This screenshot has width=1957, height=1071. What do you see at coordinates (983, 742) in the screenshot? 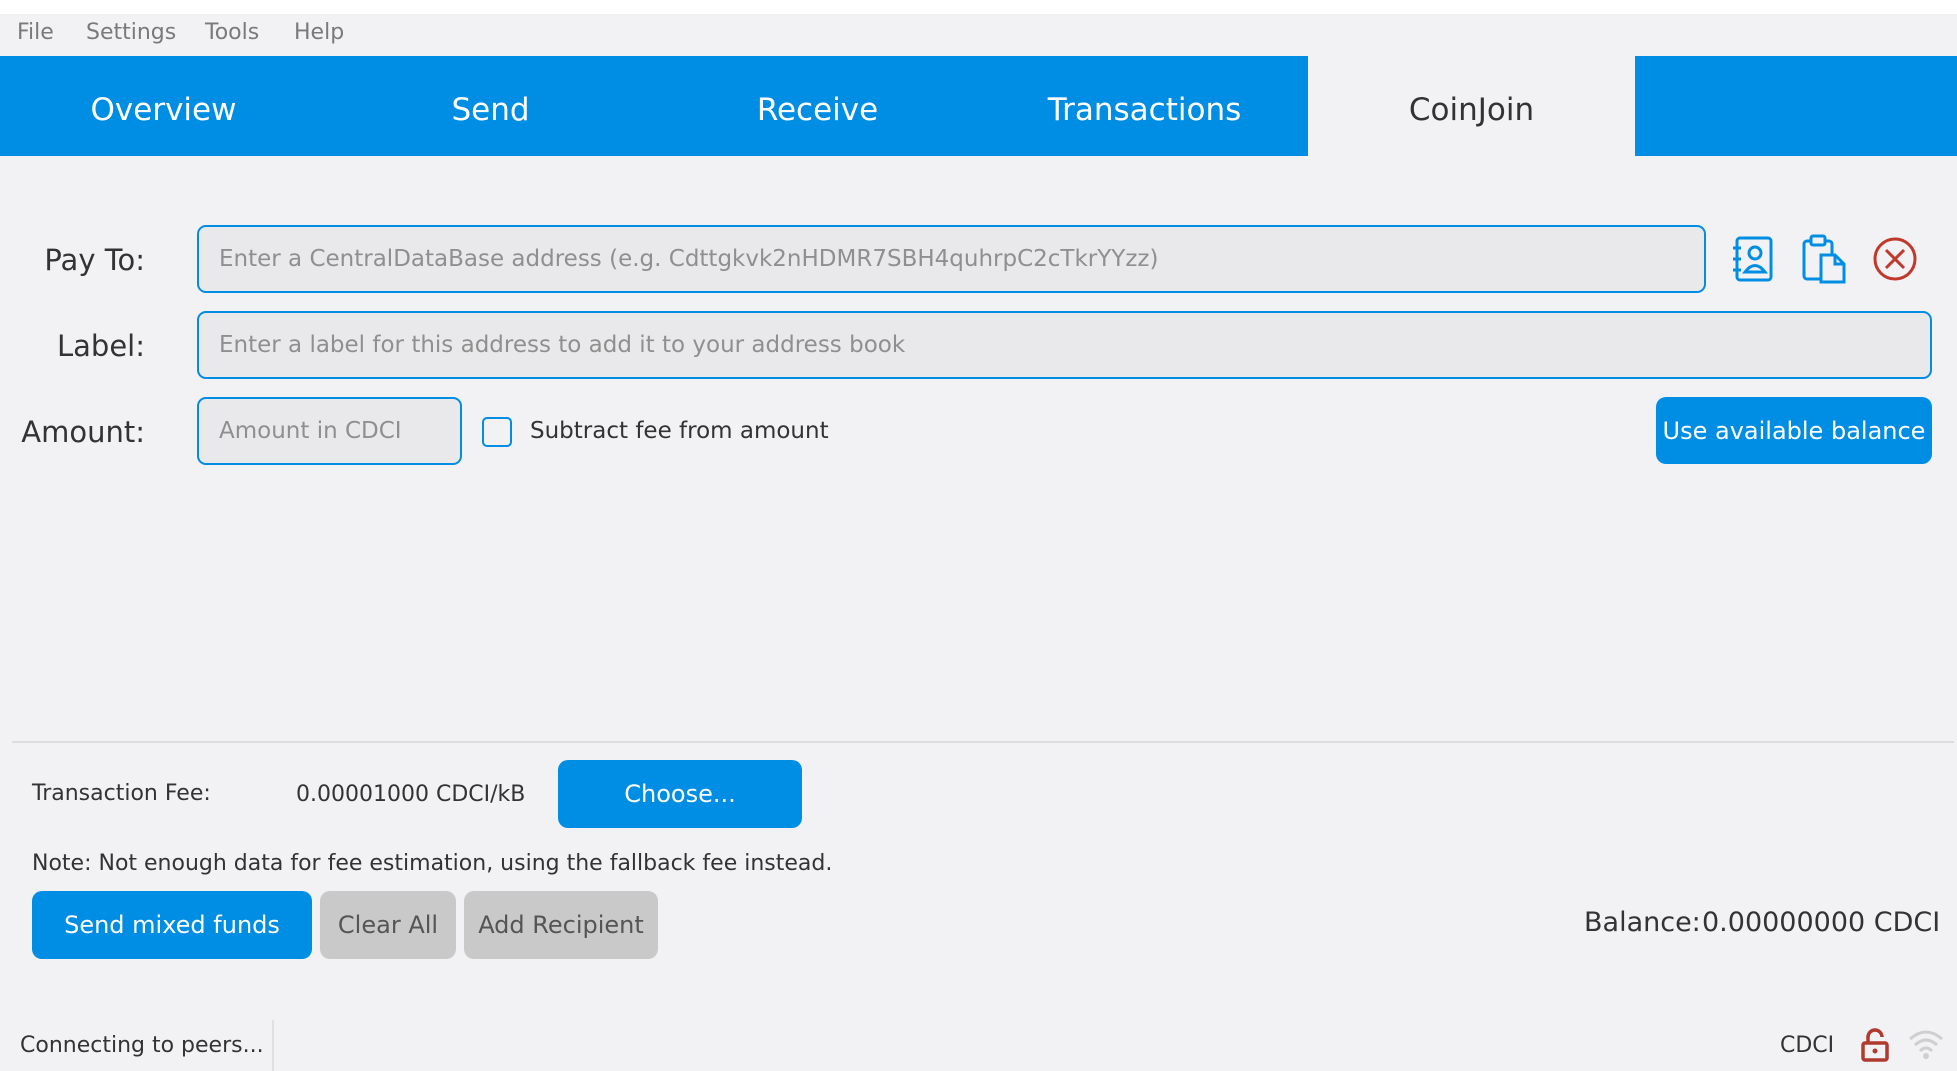
I see `divider` at bounding box center [983, 742].